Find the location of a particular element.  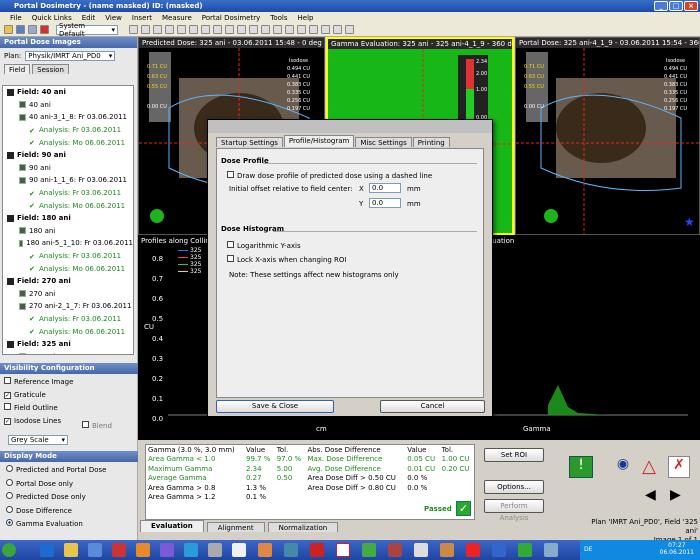

display-mode-radio: Portal Dose only is located at coordinates (69, 485).